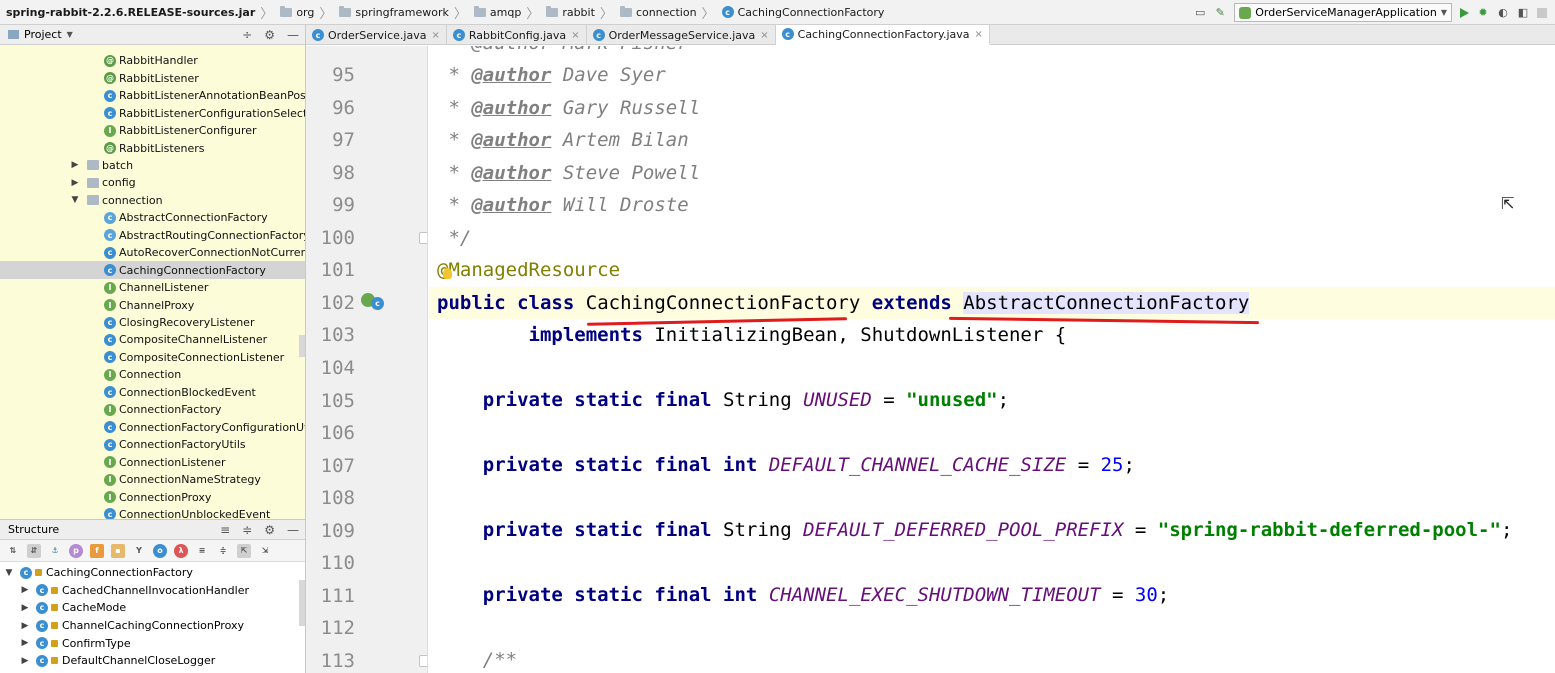 This screenshot has height=673, width=1555. Describe the element at coordinates (54, 643) in the screenshot. I see `lock-icon` at that location.